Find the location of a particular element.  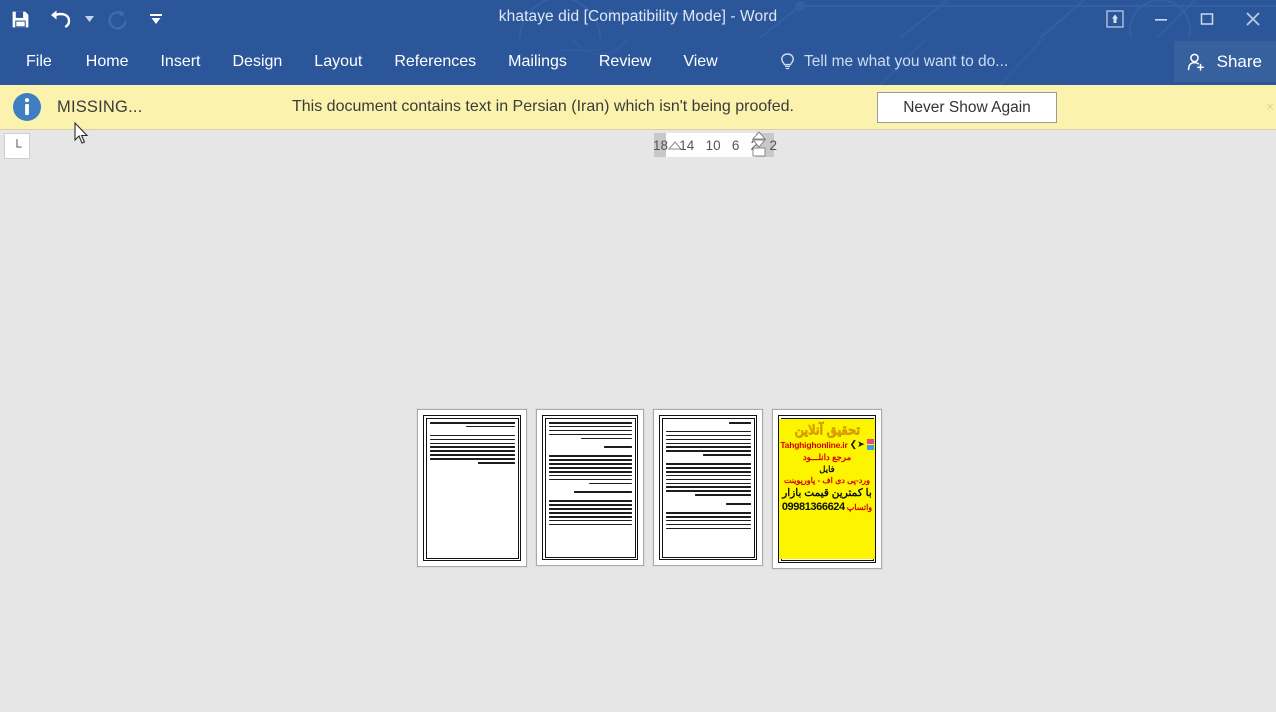

redo-button is located at coordinates (118, 19).